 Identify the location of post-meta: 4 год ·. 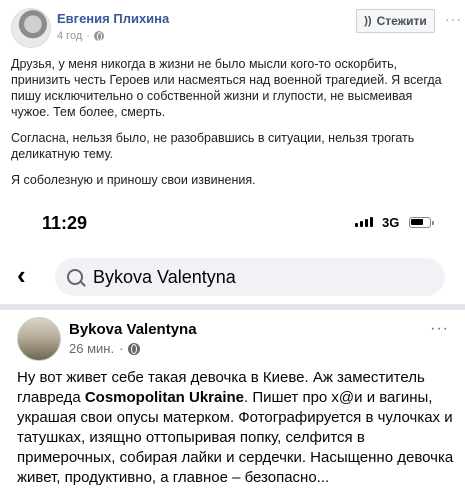
(80, 36).